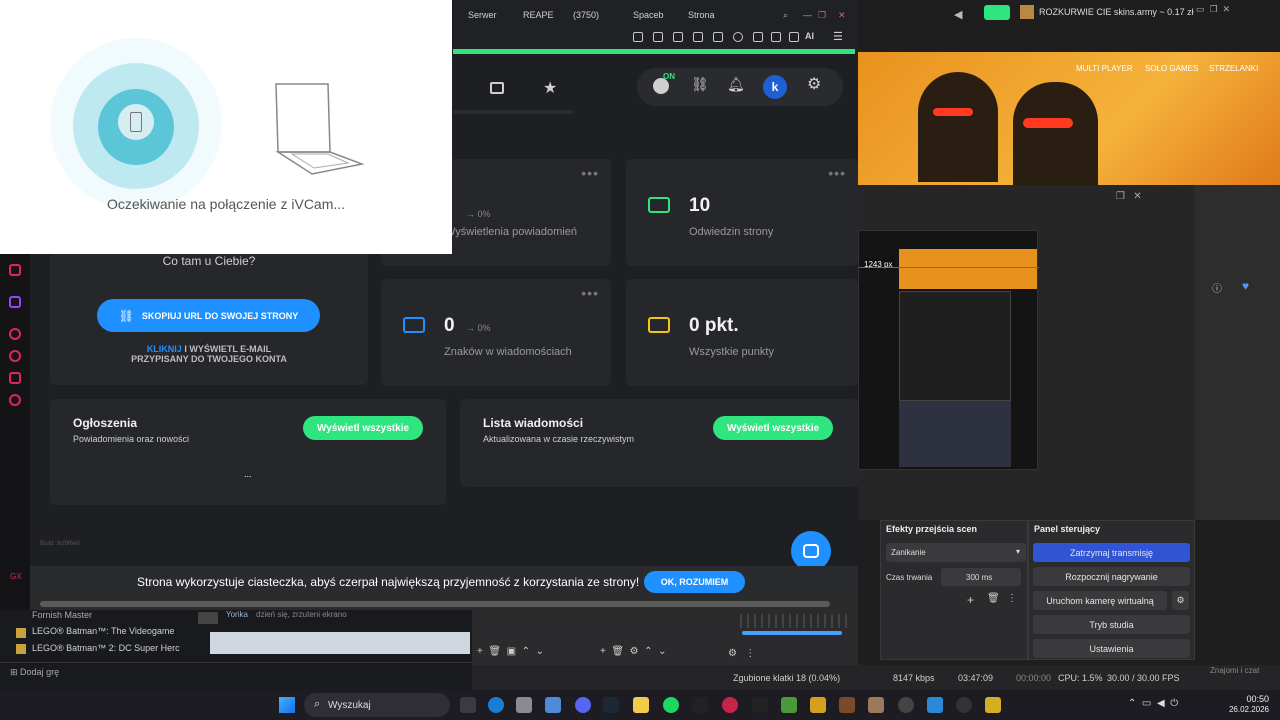 The height and width of the screenshot is (720, 1280). Describe the element at coordinates (287, 705) in the screenshot. I see `windows-start-icon` at that location.